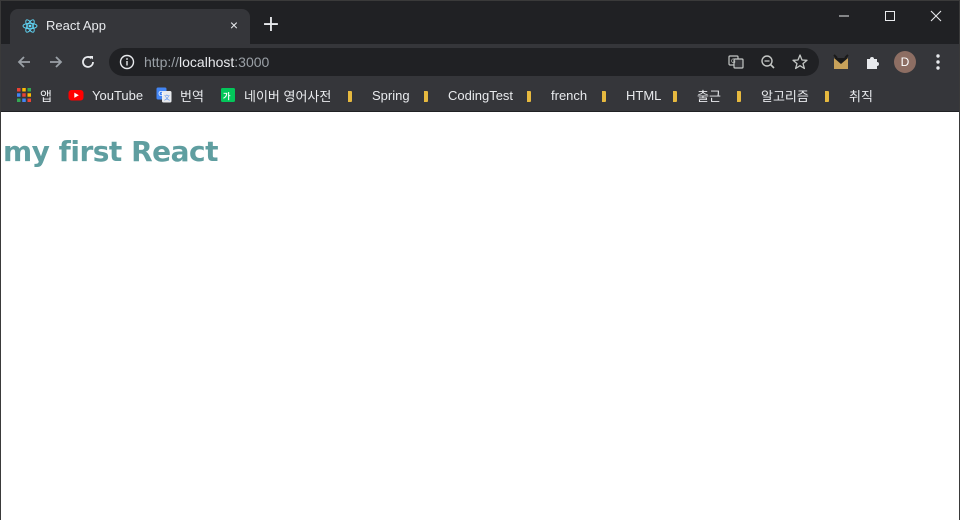 The image size is (960, 520). What do you see at coordinates (873, 62) in the screenshot?
I see `extensions-puzzle-icon` at bounding box center [873, 62].